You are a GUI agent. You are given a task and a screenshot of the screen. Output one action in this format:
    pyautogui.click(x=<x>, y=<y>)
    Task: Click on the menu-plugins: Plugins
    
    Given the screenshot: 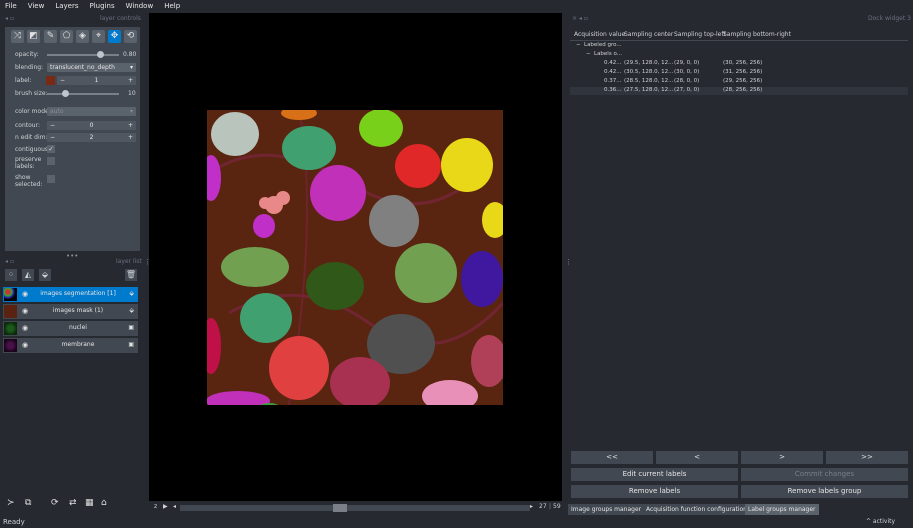 What is the action you would take?
    pyautogui.click(x=102, y=6)
    